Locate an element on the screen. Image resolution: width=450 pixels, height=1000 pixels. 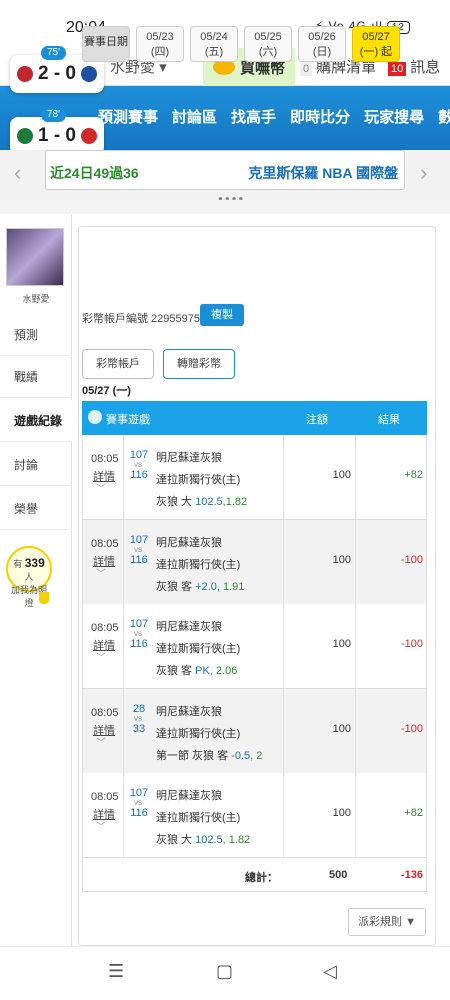
score-home: 116 is located at coordinates (139, 475).